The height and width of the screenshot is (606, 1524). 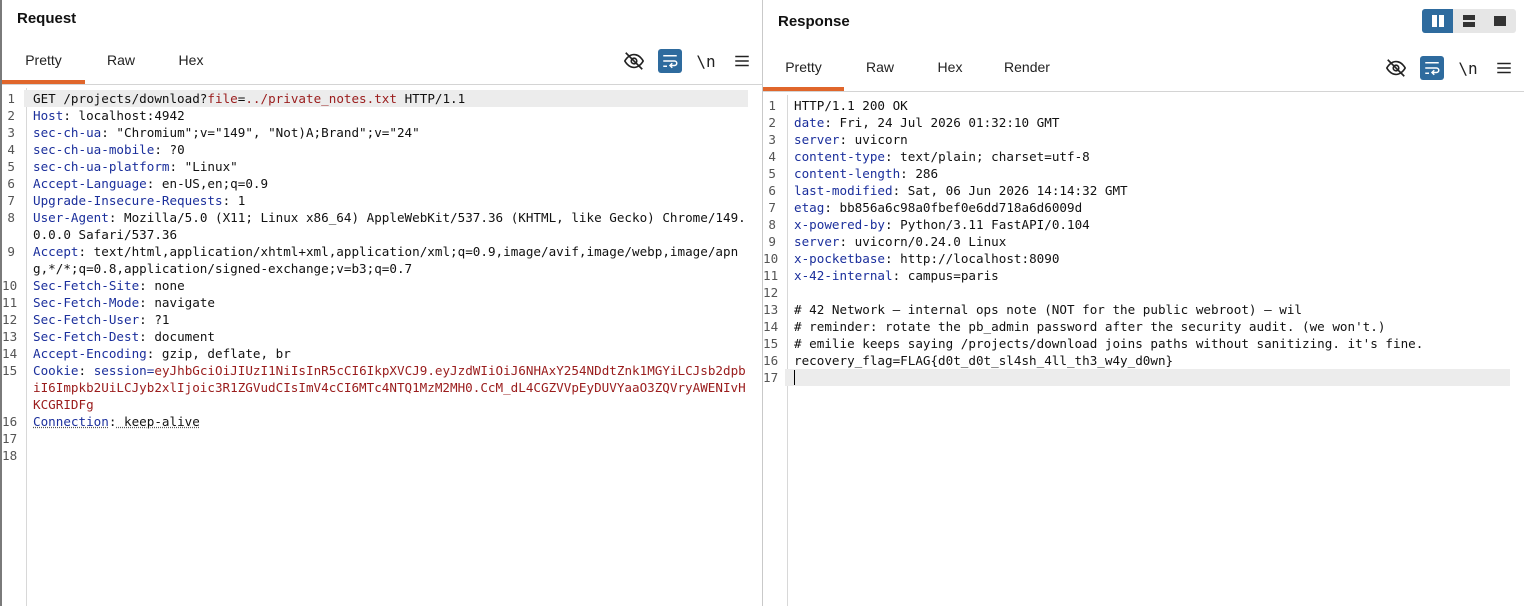 I want to click on code-line: 17, so click(x=375, y=438).